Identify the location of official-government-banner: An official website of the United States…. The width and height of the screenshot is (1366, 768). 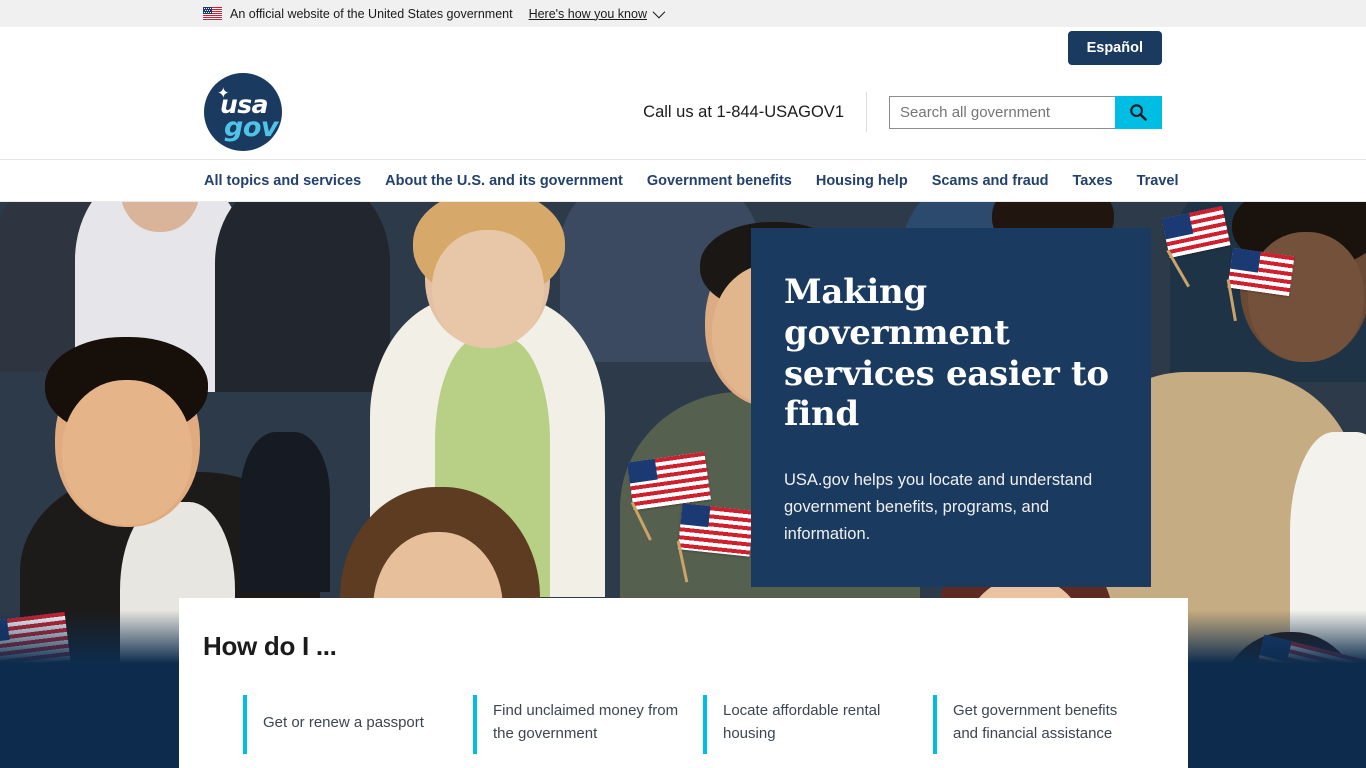
(683, 13).